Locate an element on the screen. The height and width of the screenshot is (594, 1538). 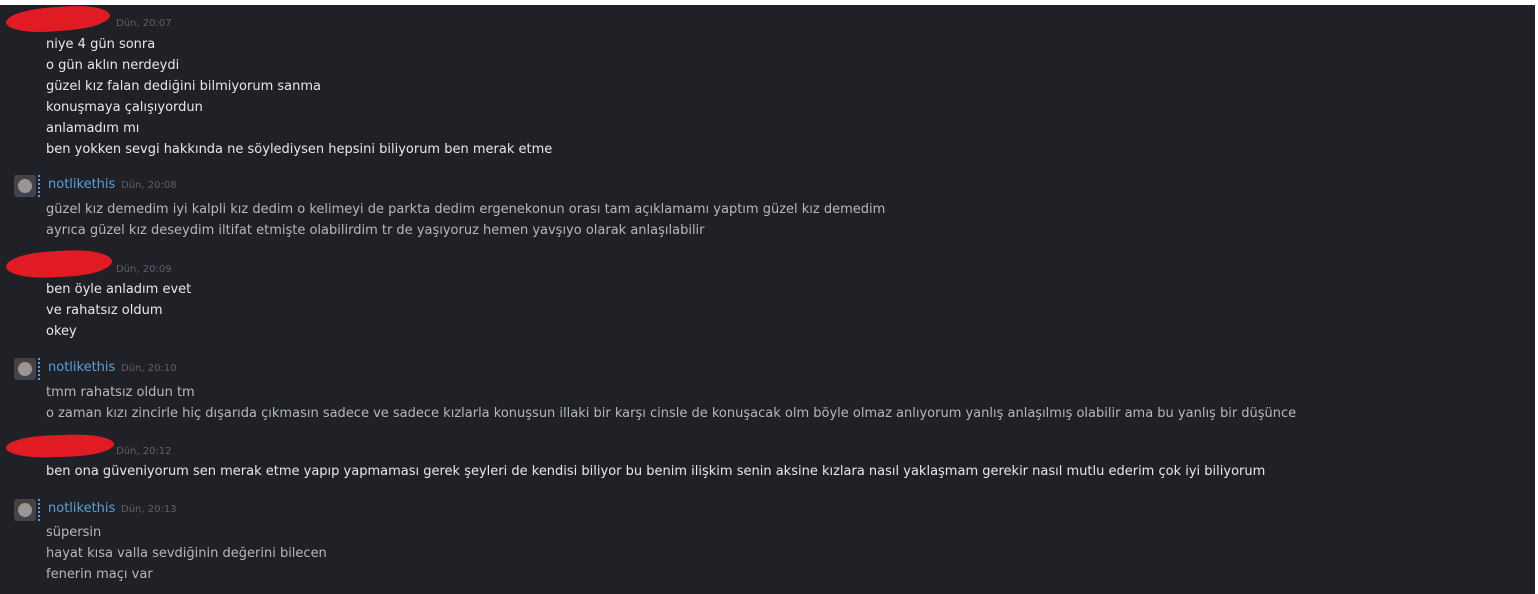
message-timestamp: Dün, 20:10 is located at coordinates (149, 368).